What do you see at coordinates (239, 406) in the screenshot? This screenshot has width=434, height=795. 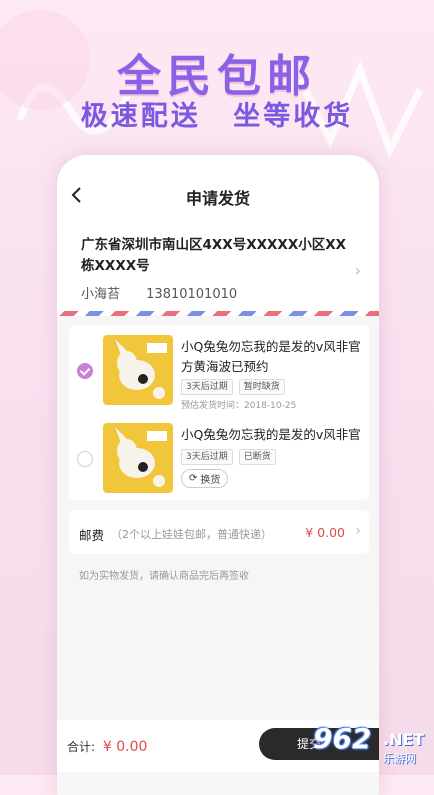 I see `ship-date: 预估发货时间：2018-10-25` at bounding box center [239, 406].